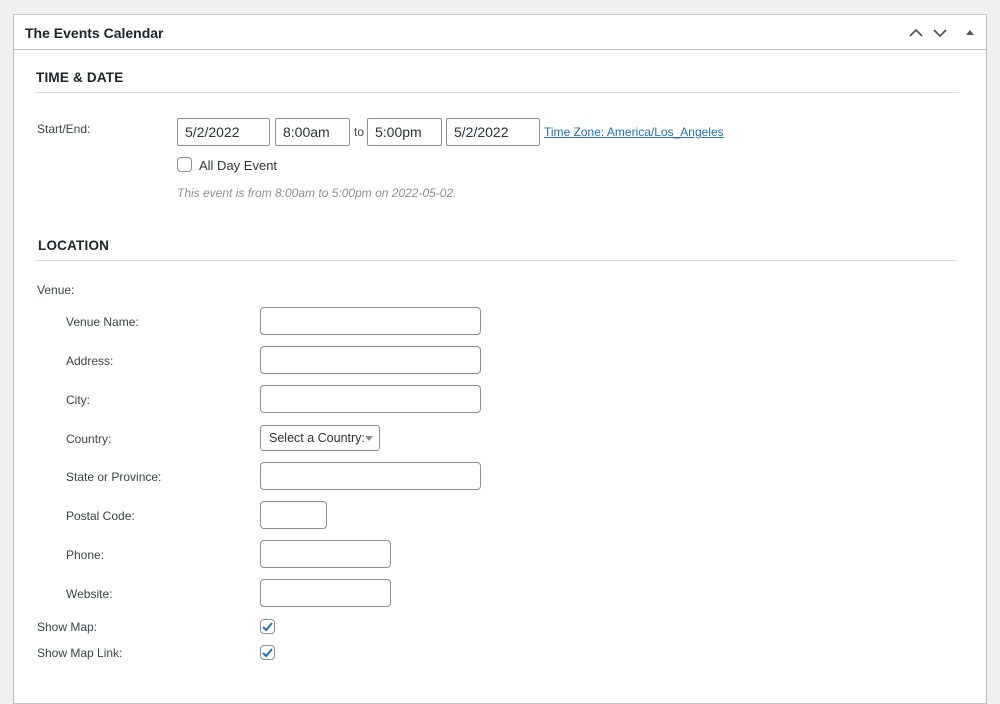  What do you see at coordinates (89, 439) in the screenshot?
I see `country-label: Country:` at bounding box center [89, 439].